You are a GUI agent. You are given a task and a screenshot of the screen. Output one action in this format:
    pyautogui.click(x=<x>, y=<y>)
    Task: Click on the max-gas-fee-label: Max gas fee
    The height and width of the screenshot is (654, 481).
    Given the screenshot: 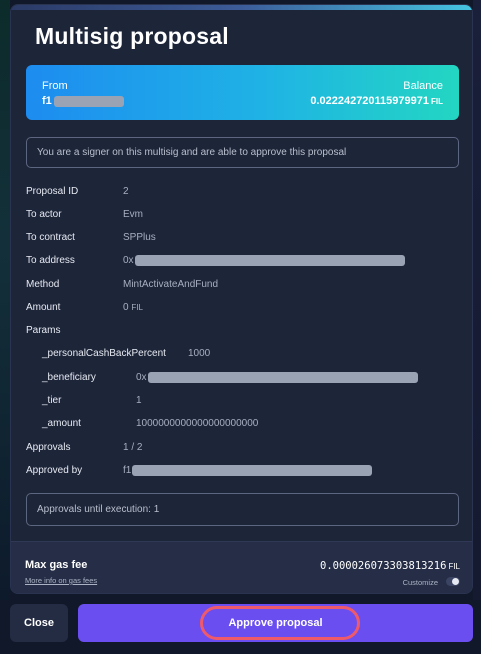 What is the action you would take?
    pyautogui.click(x=56, y=565)
    